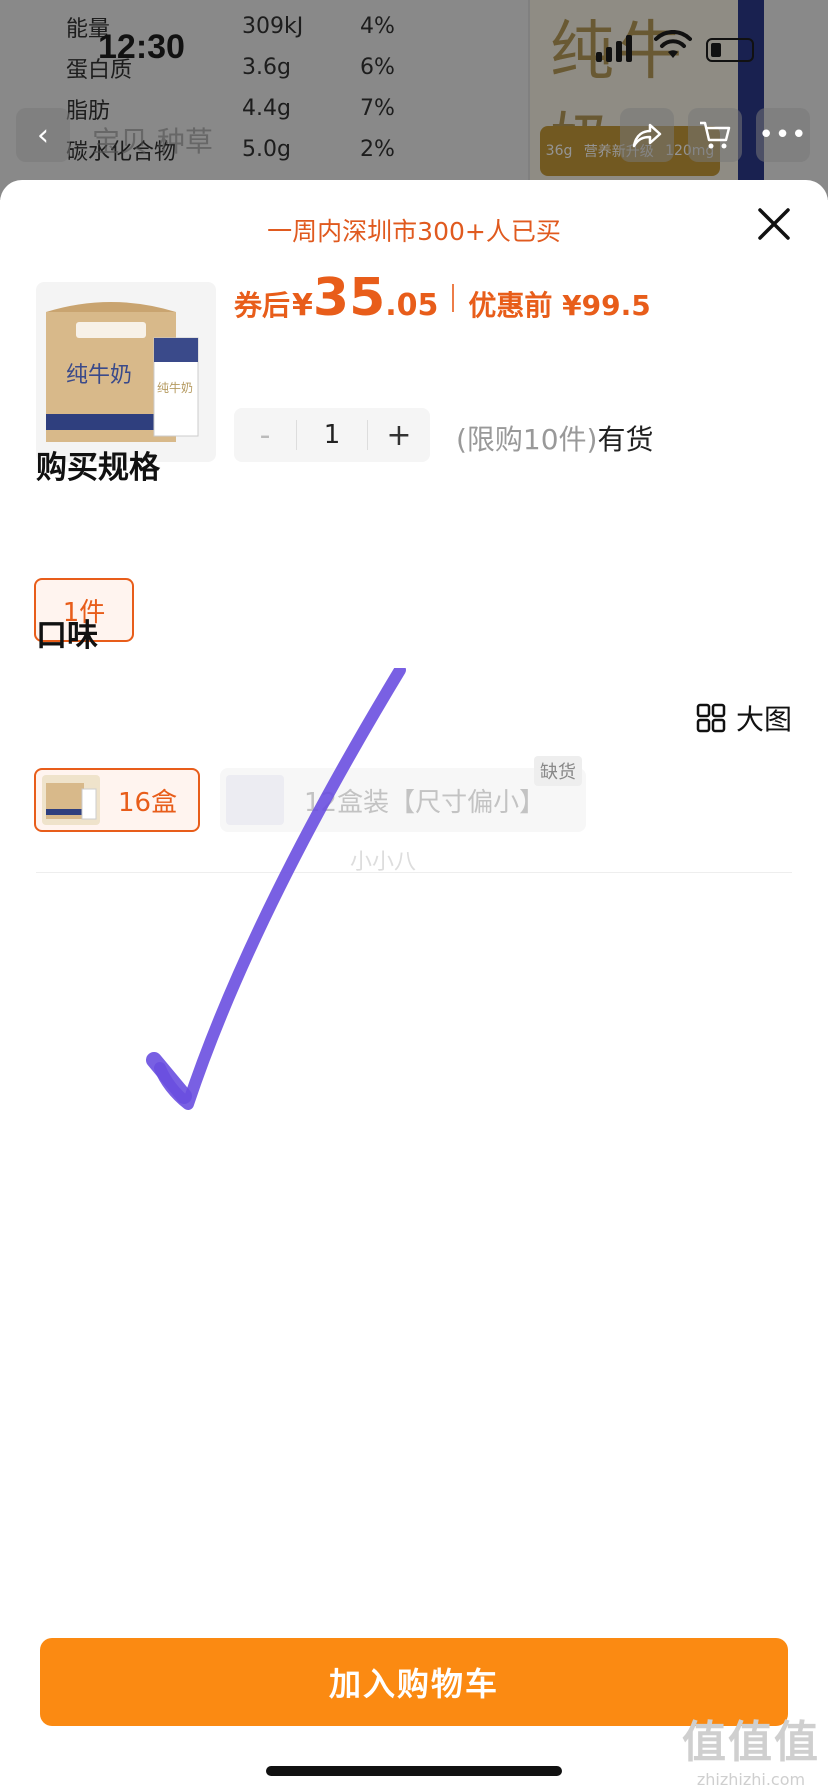  What do you see at coordinates (527, 439) in the screenshot?
I see `purchase-limit: (限购10件)` at bounding box center [527, 439].